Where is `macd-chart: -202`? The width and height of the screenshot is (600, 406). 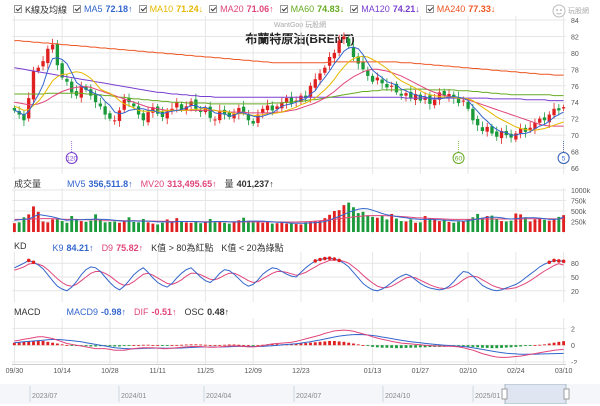 macd-chart: -202 is located at coordinates (300, 341).